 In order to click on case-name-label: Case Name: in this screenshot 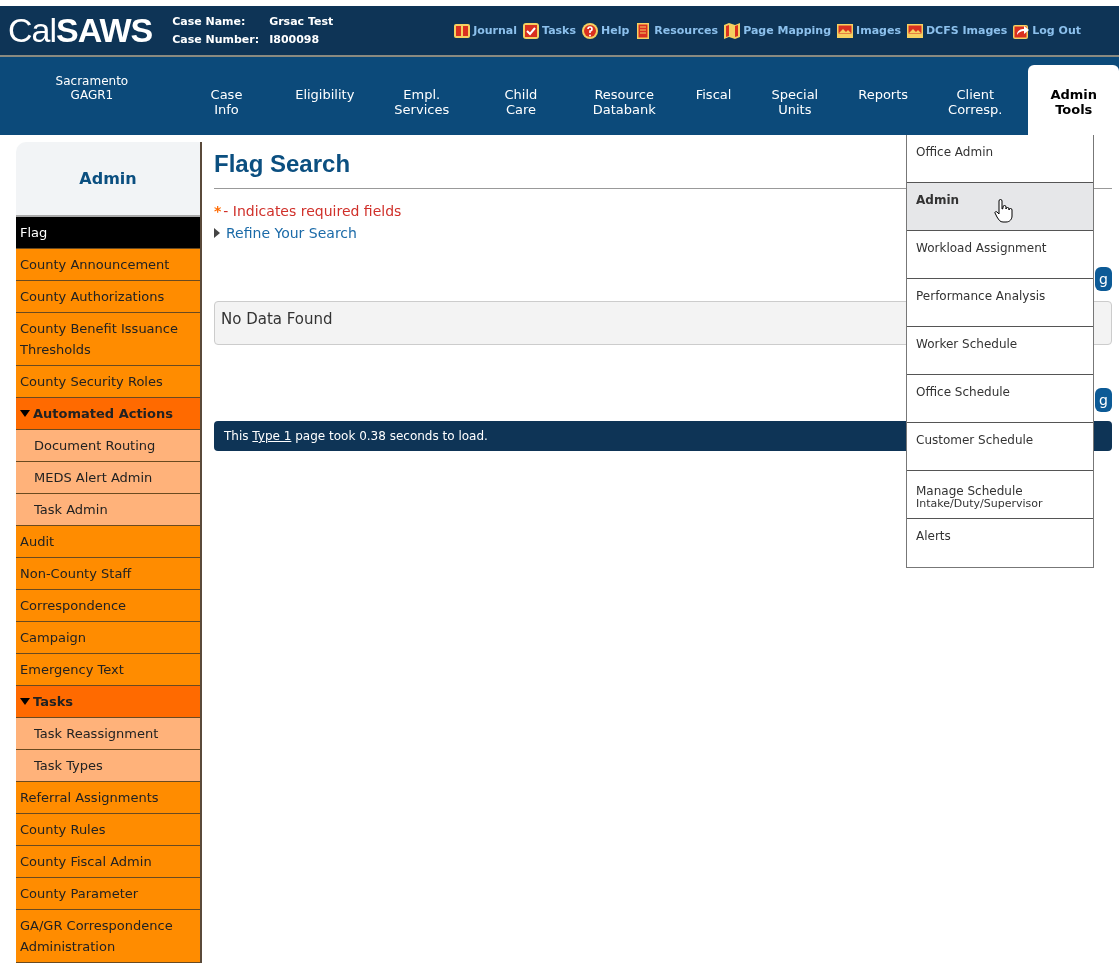, I will do `click(209, 21)`.